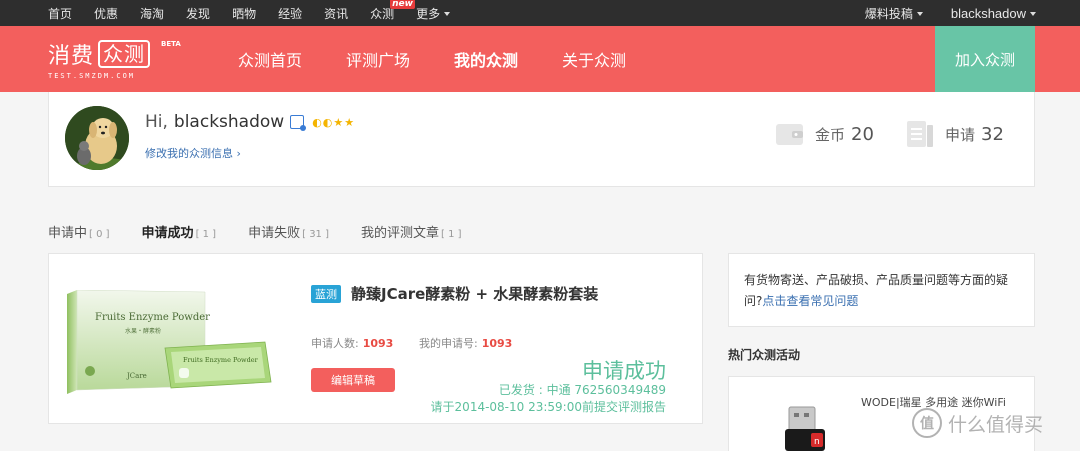 Image resolution: width=1080 pixels, height=451 pixels. What do you see at coordinates (451, 234) in the screenshot?
I see `tab-my-reviews-count: [ 1 ]` at bounding box center [451, 234].